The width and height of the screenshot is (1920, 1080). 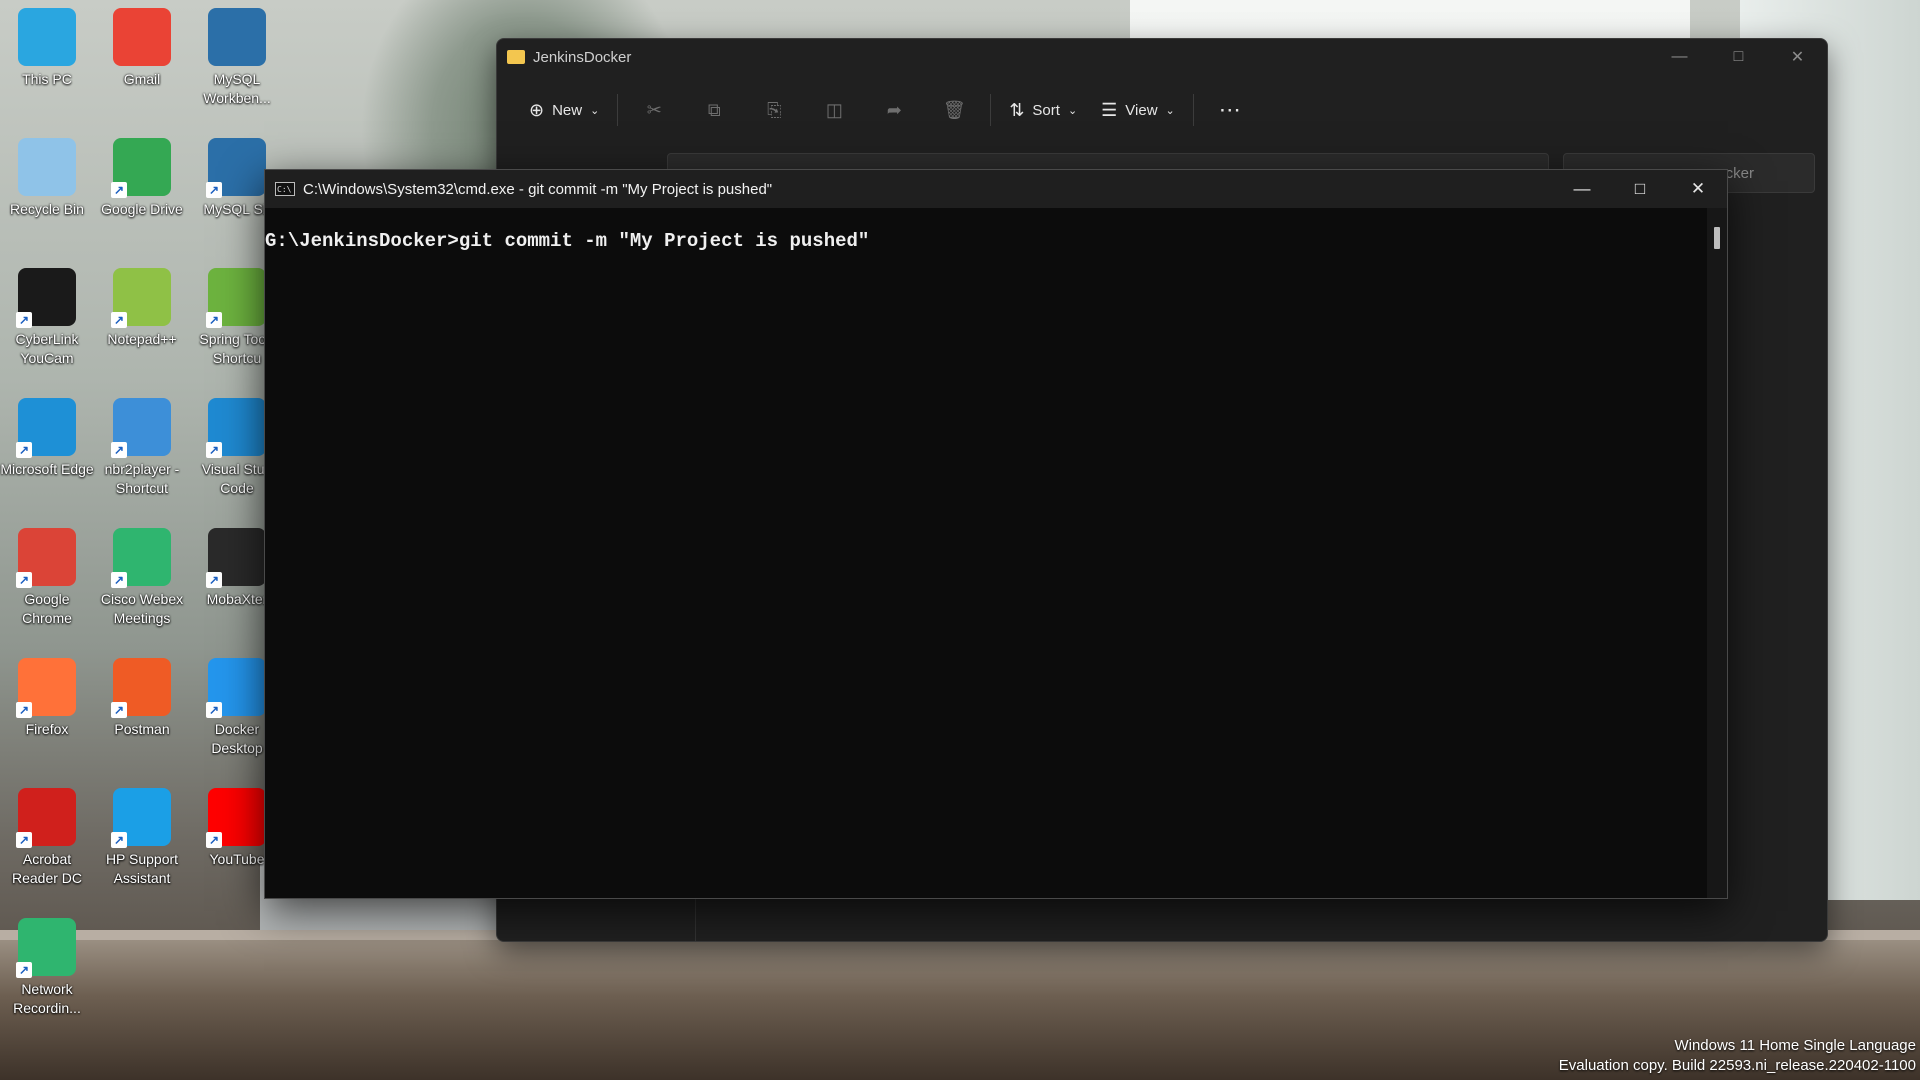 What do you see at coordinates (1230, 110) in the screenshot?
I see `more-options-icon: ⋯` at bounding box center [1230, 110].